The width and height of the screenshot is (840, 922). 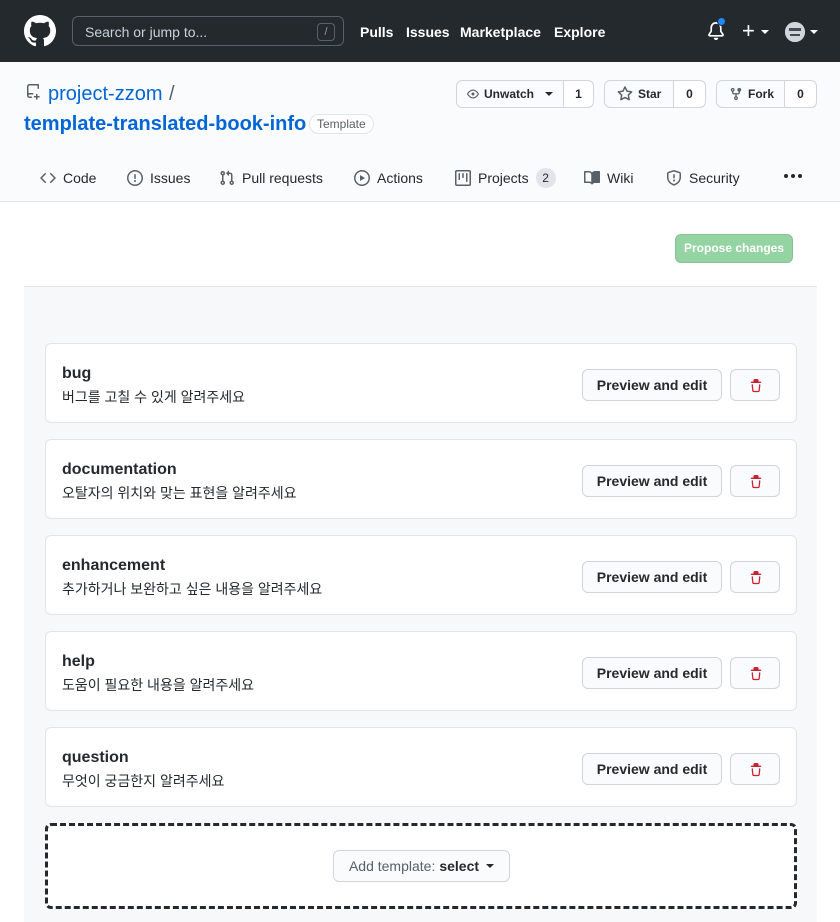 I want to click on template-badge: Template, so click(x=341, y=124).